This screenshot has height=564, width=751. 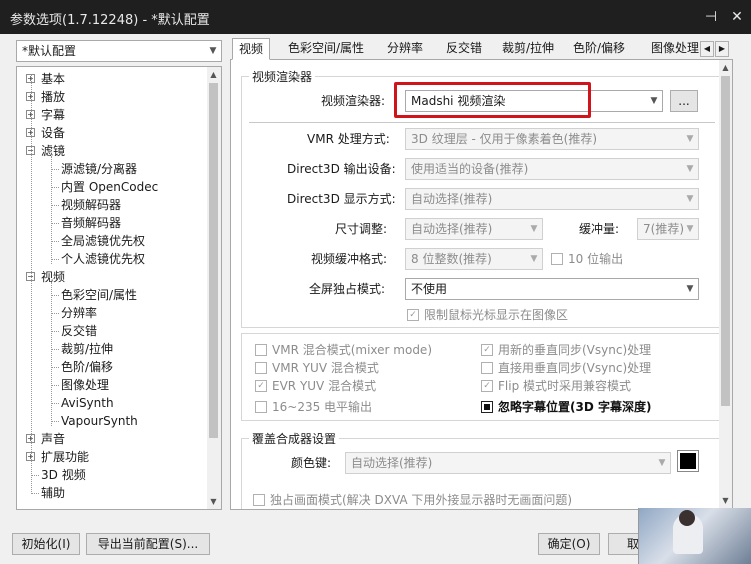 I want to click on profile-select: *默认配置 ▼, so click(x=119, y=51).